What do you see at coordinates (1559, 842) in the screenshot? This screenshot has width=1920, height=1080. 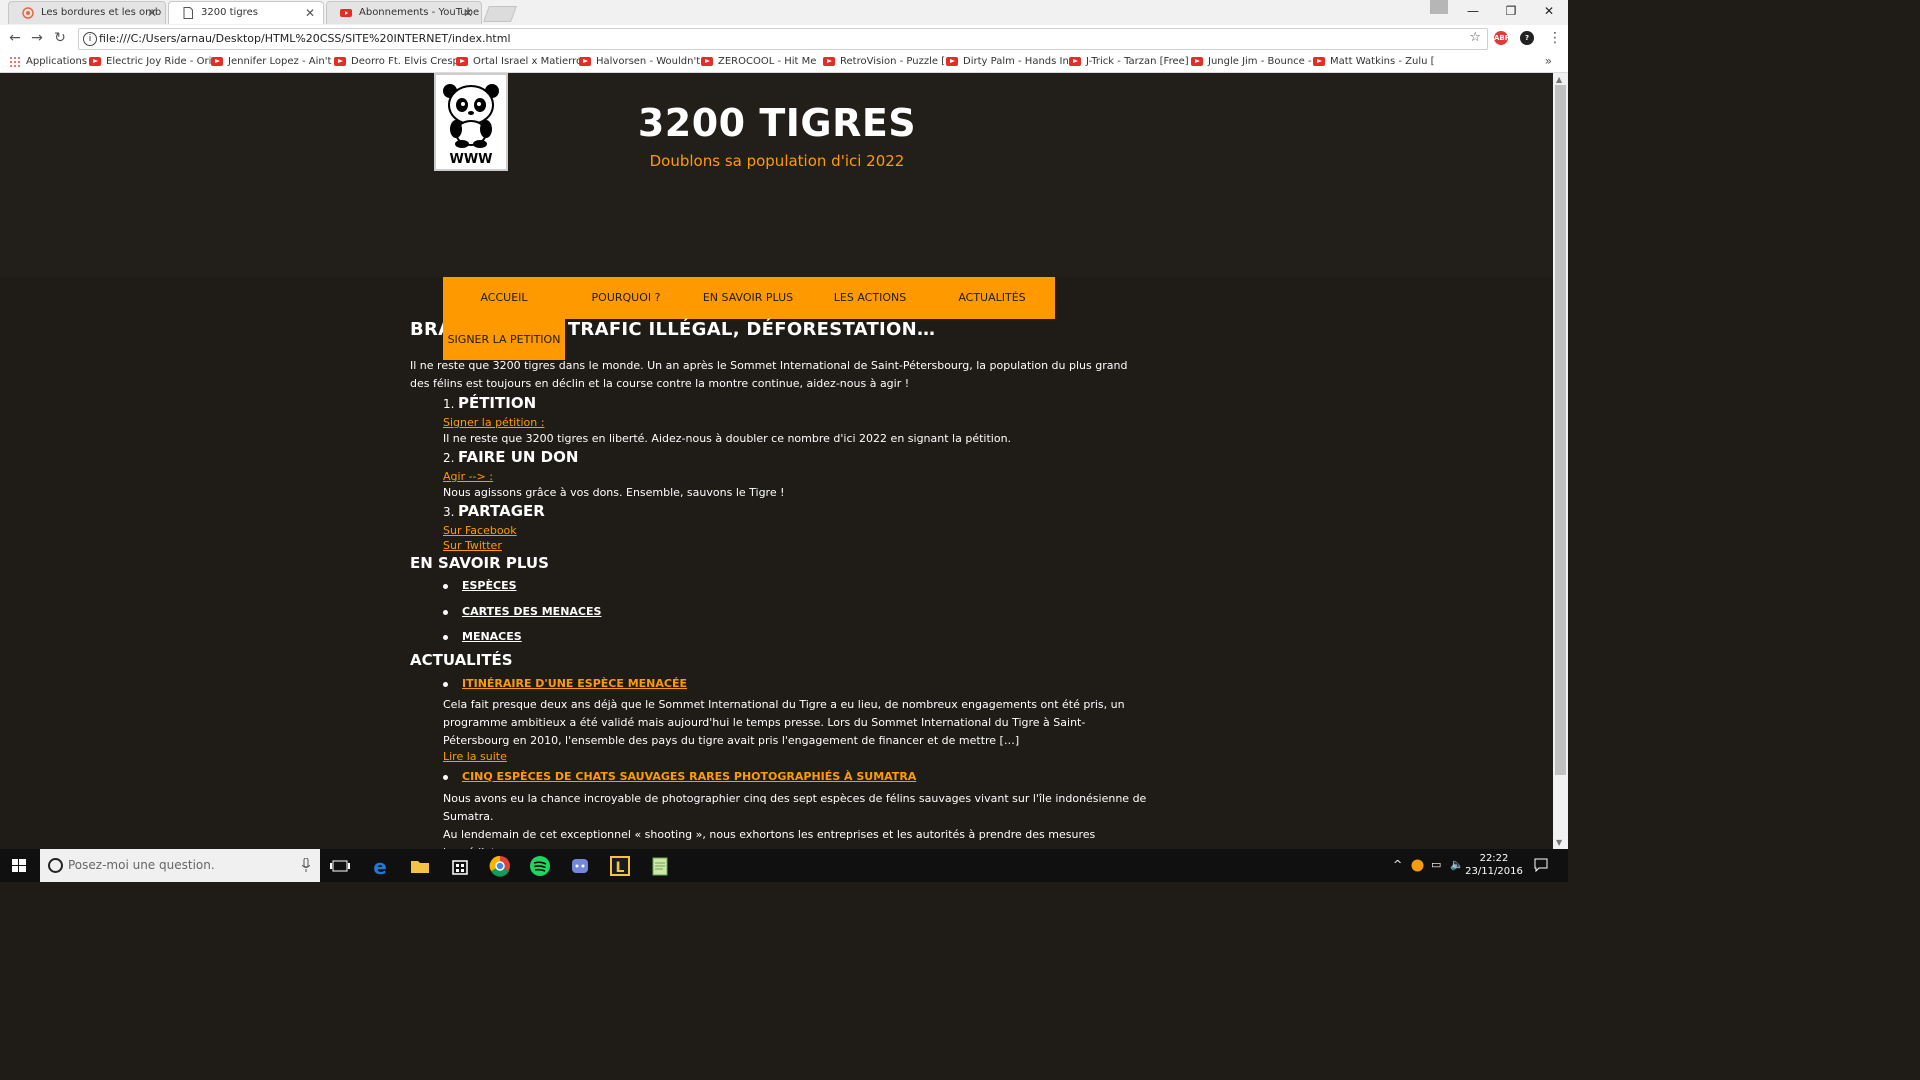 I see `scroll-down-icon: ▼` at bounding box center [1559, 842].